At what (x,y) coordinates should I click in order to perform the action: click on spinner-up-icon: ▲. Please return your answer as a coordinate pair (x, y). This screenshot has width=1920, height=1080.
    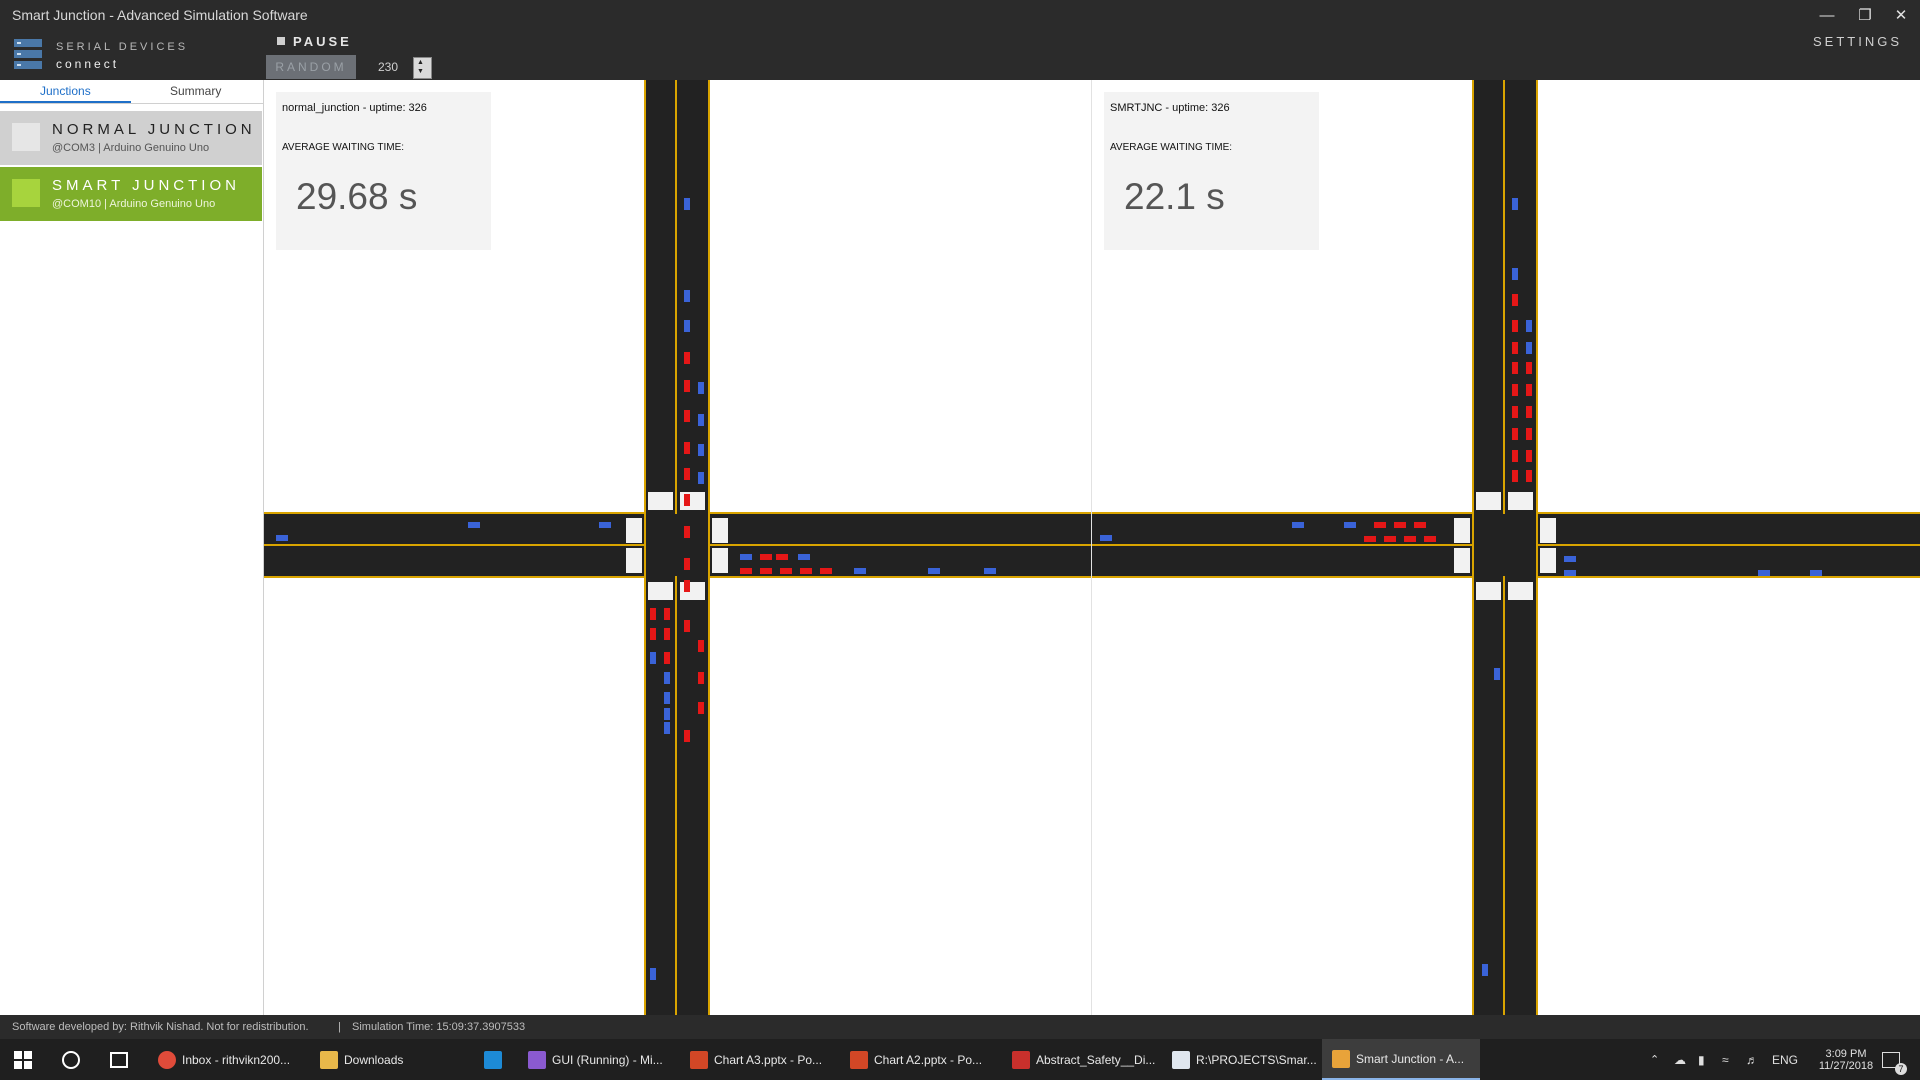
    Looking at the image, I should click on (420, 62).